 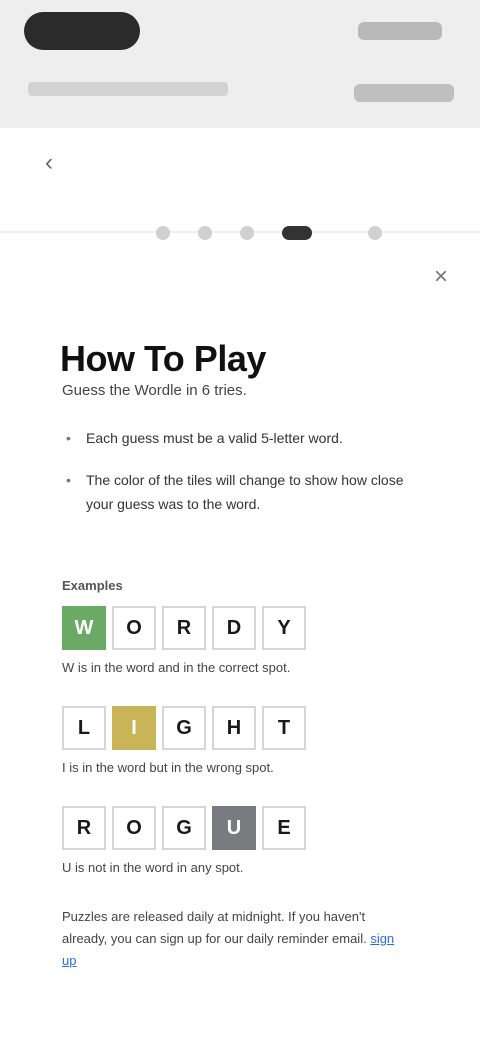 What do you see at coordinates (404, 93) in the screenshot?
I see `subnav-action-button` at bounding box center [404, 93].